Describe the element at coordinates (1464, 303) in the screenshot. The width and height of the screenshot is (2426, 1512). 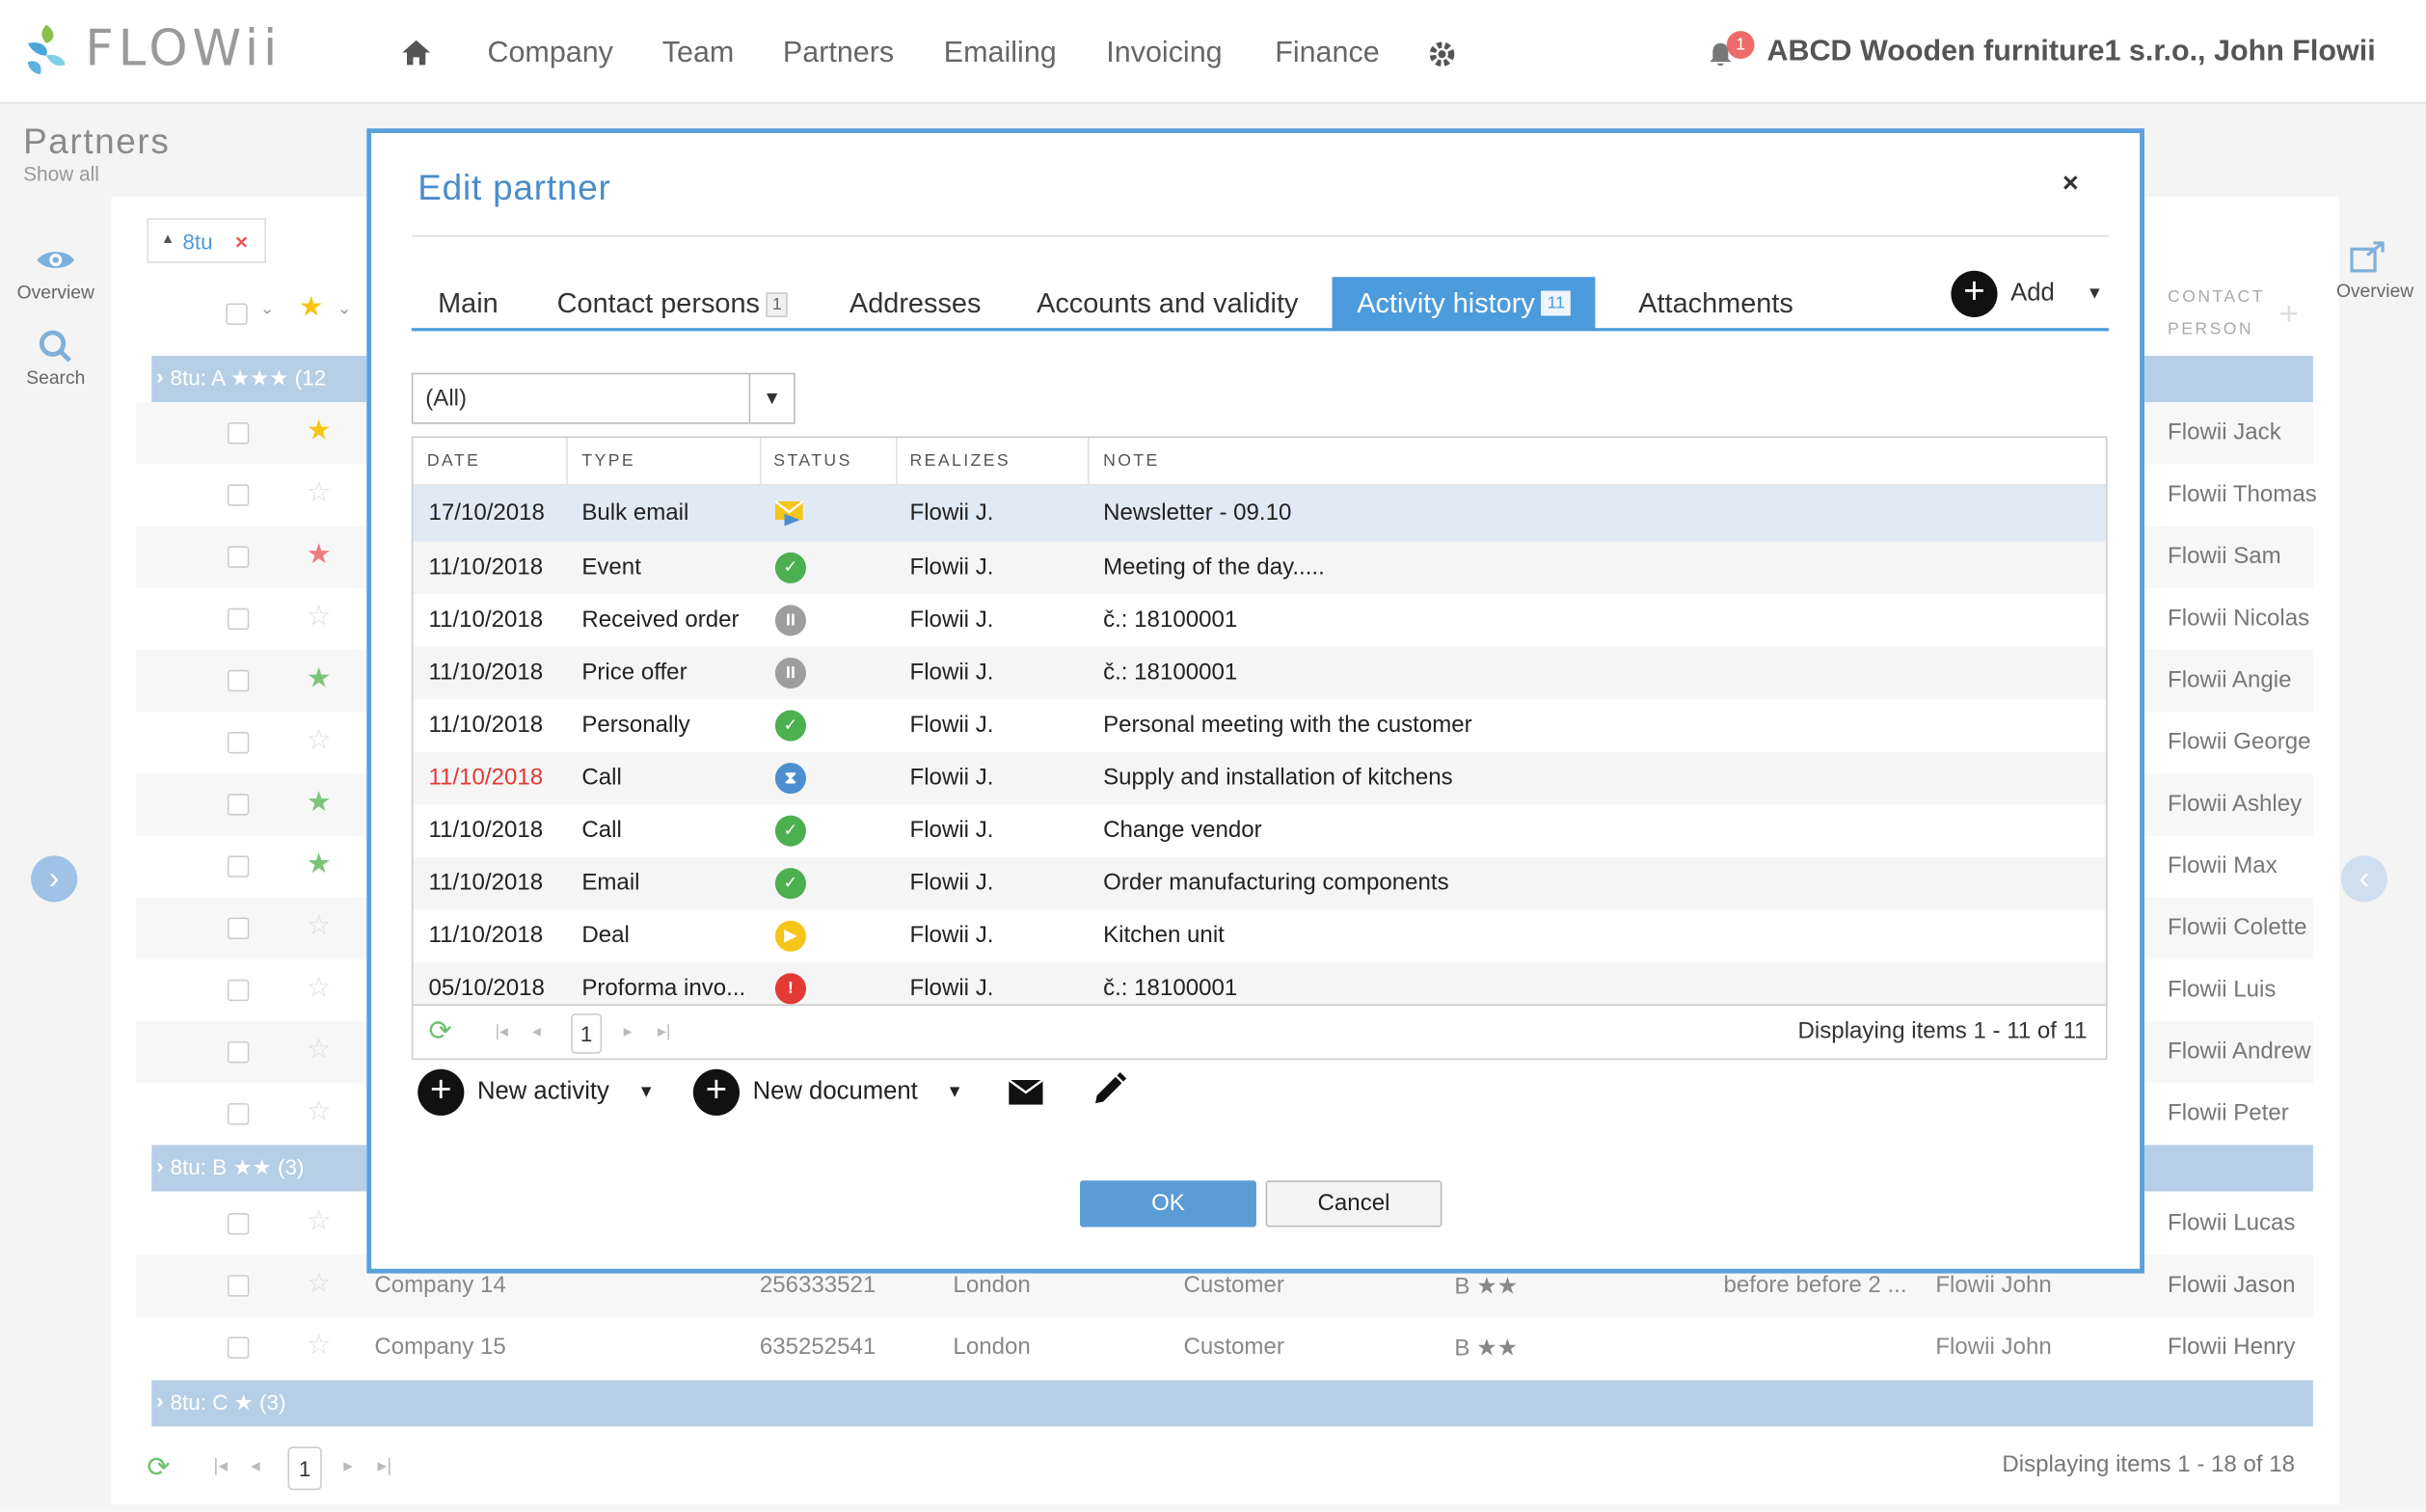
I see `tab-activity-history: Activity history 11` at that location.